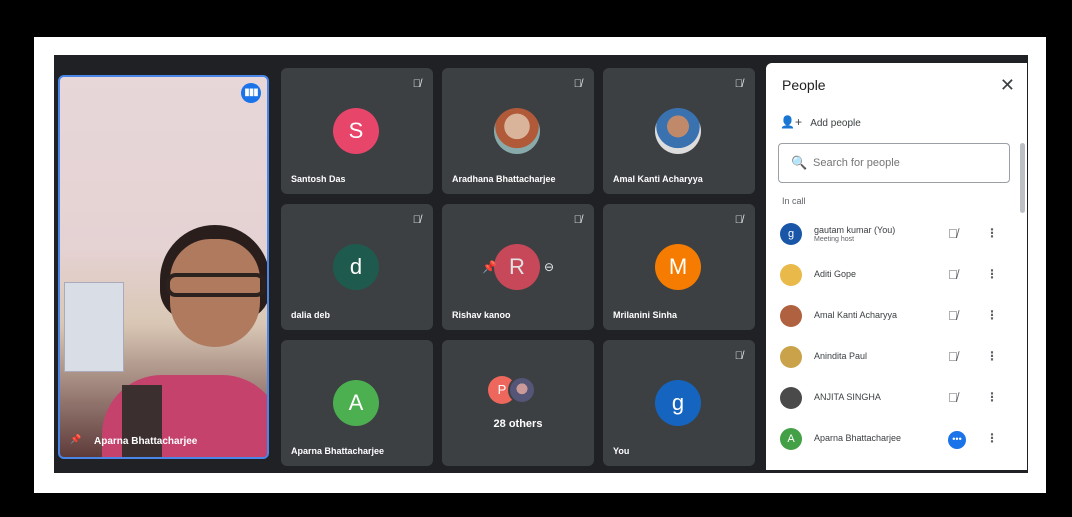  I want to click on featured-video-tile: ▮▮▮ 📌 Aparna Bhattacharjee, so click(163, 267).